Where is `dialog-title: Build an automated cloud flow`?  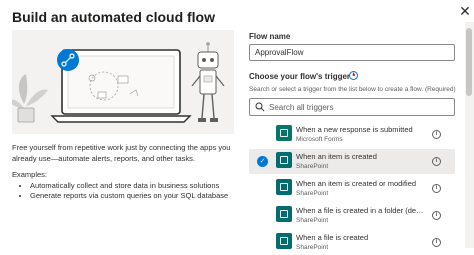
dialog-title: Build an automated cloud flow is located at coordinates (113, 17).